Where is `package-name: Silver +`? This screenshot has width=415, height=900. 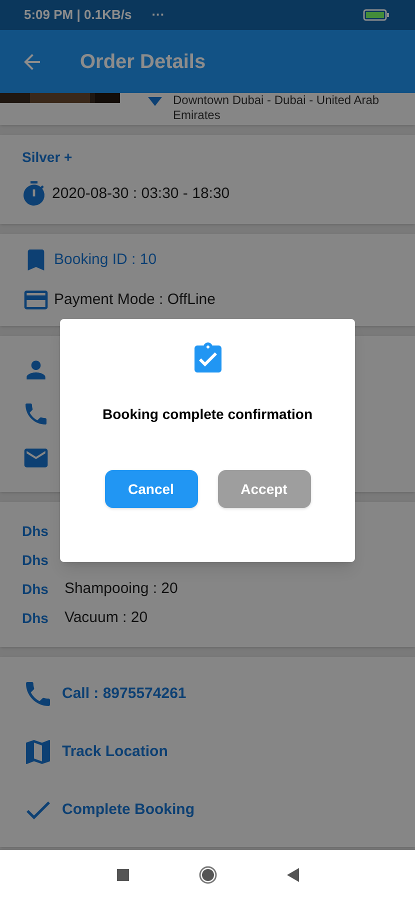
package-name: Silver + is located at coordinates (48, 157).